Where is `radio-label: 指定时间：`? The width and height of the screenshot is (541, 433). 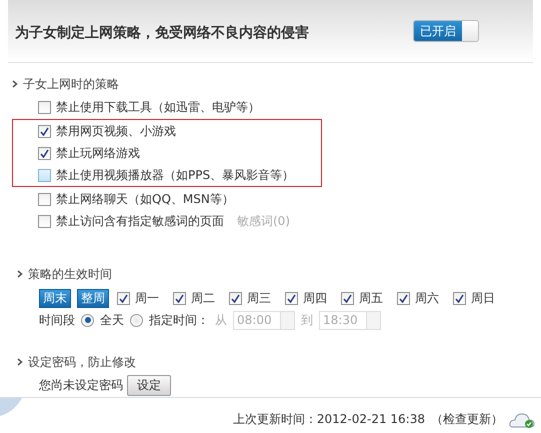
radio-label: 指定时间： is located at coordinates (179, 320).